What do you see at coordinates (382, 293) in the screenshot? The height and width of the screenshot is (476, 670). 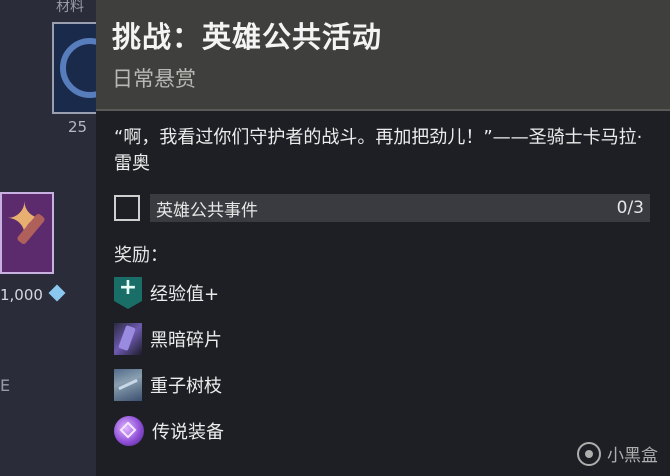 I see `reward-item: 经验值+` at bounding box center [382, 293].